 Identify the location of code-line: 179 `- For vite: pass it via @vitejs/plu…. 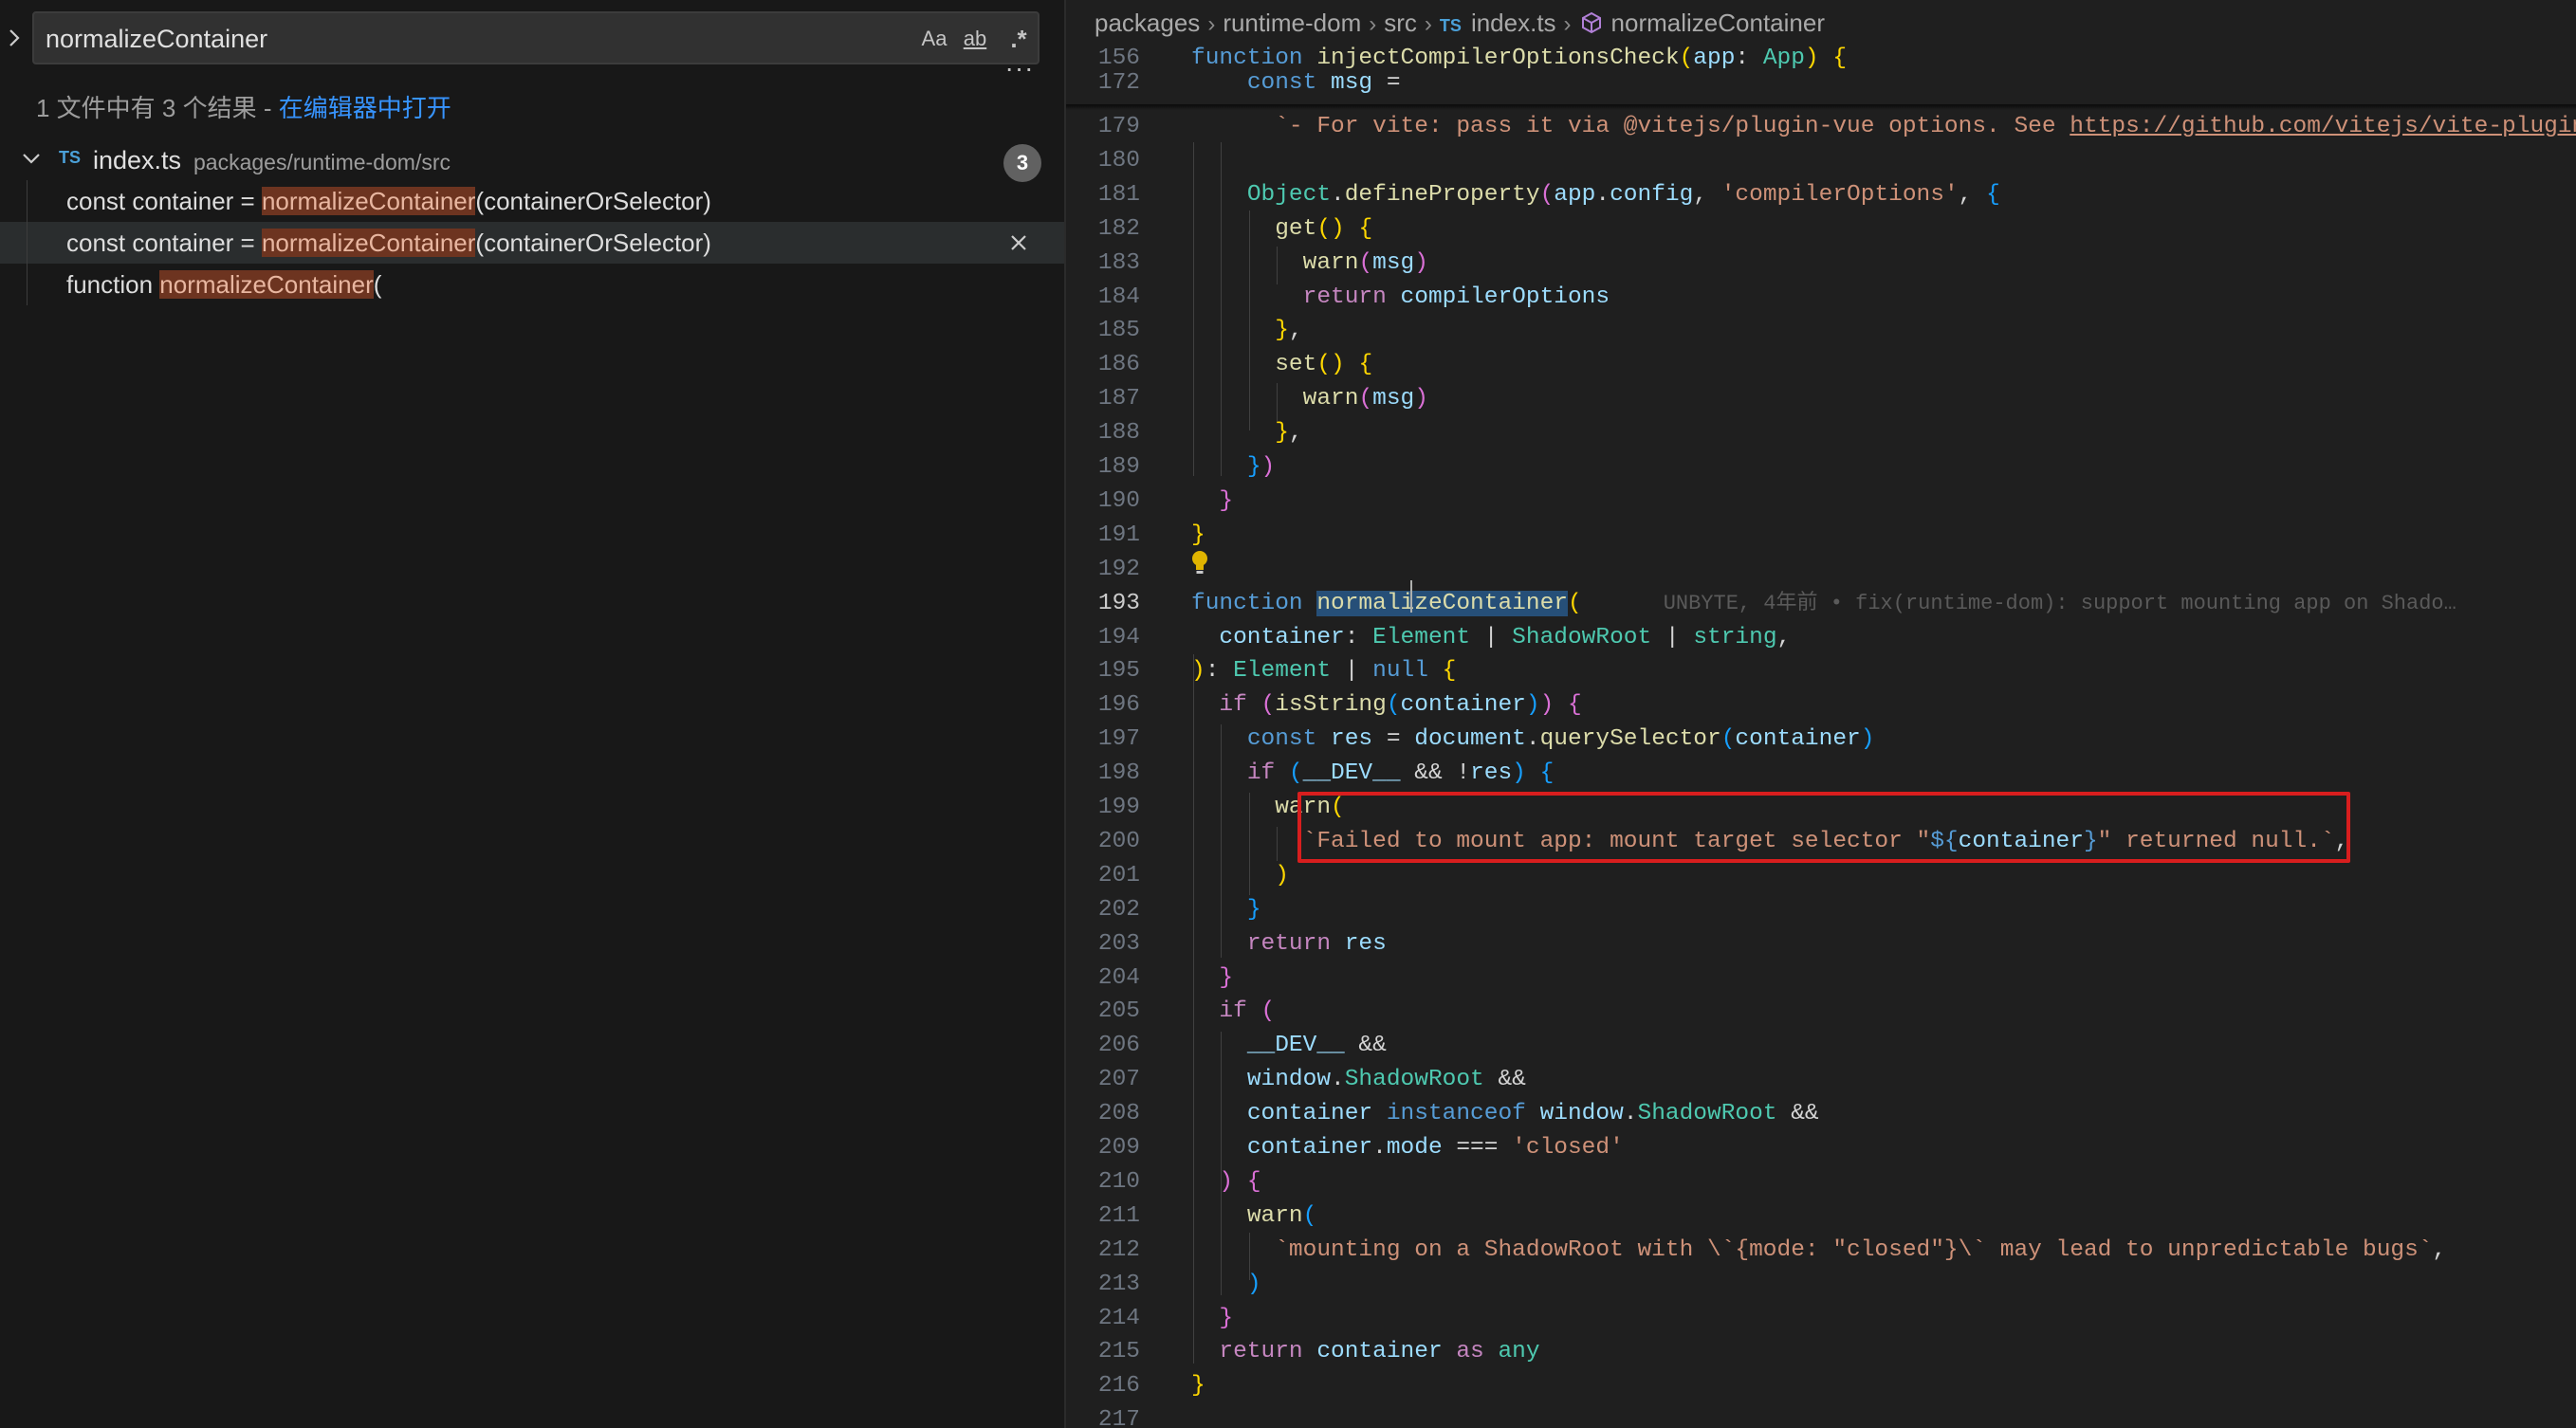
(1821, 127).